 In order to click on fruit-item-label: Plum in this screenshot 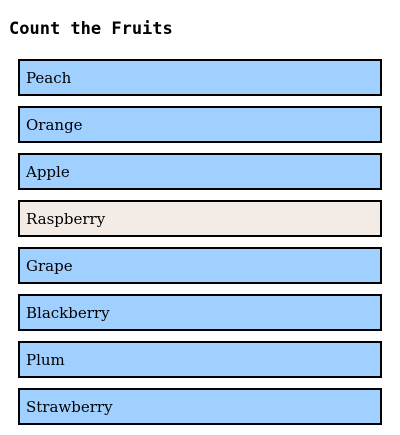, I will do `click(45, 359)`.